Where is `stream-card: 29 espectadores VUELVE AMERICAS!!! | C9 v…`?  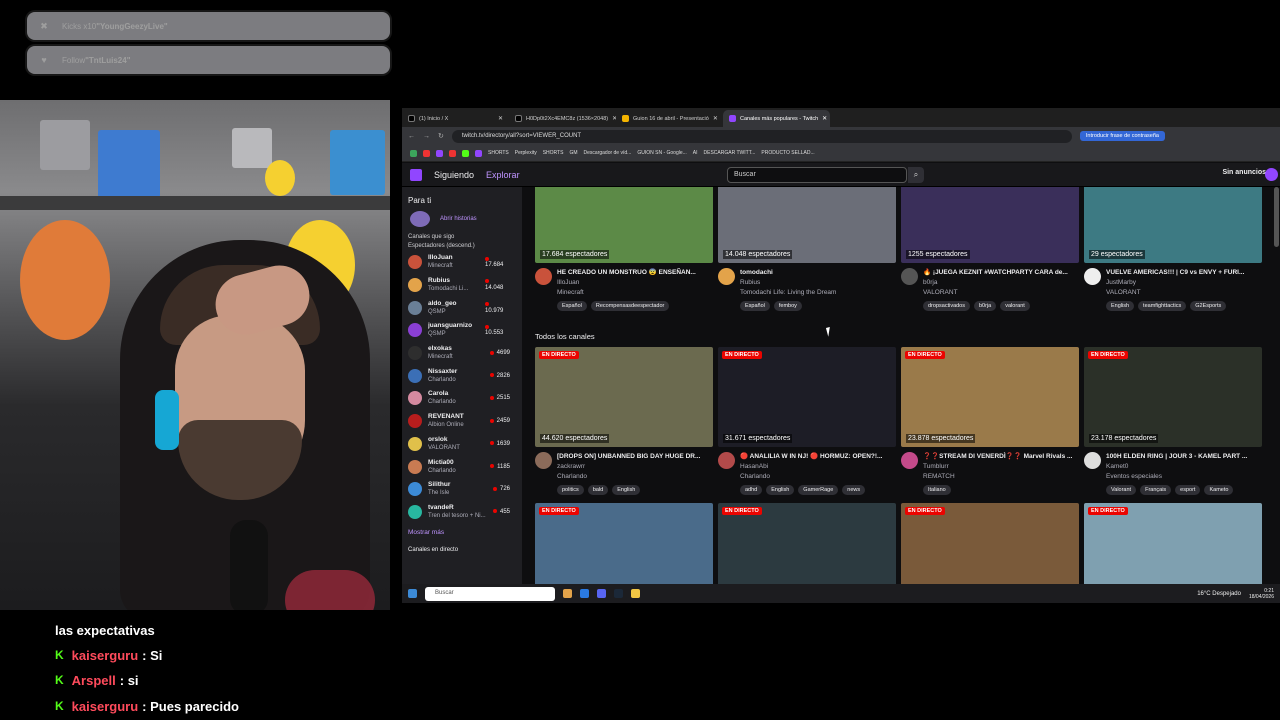
stream-card: 29 espectadores VUELVE AMERICAS!!! | C9 v… is located at coordinates (1173, 249).